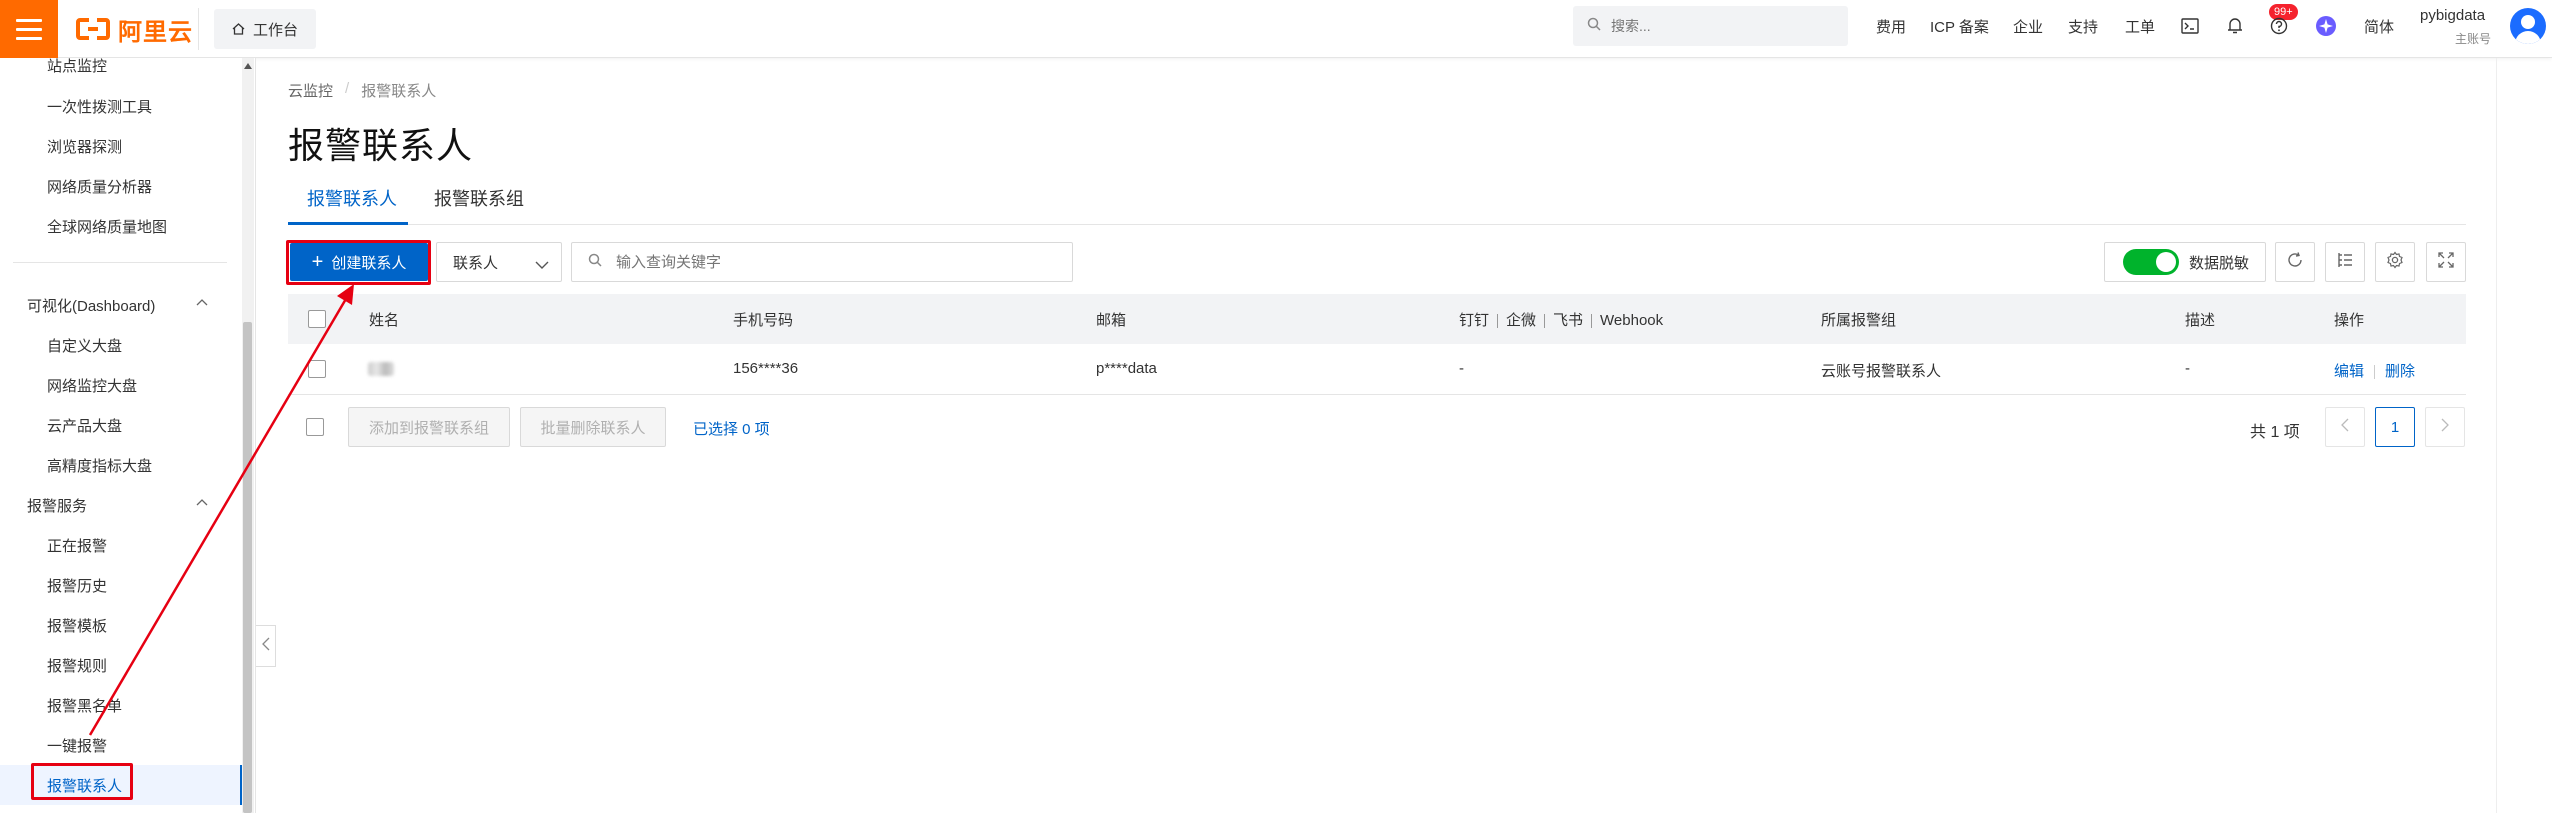 Image resolution: width=2552 pixels, height=813 pixels. I want to click on sidebar-group-dashboard: 可视化(Dashboard), so click(91, 305).